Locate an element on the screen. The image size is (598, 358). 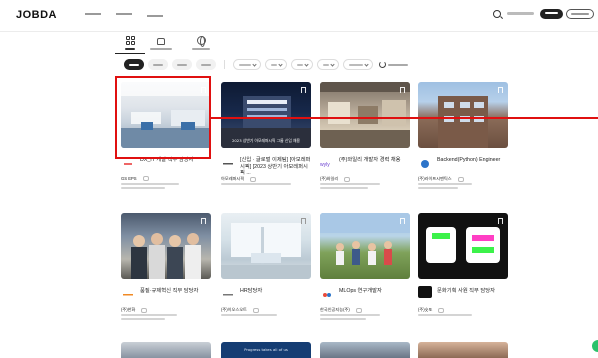
card-image: 2023 상반기 아모레퍼시픽 그룹 신입 채용 is located at coordinates (266, 115).